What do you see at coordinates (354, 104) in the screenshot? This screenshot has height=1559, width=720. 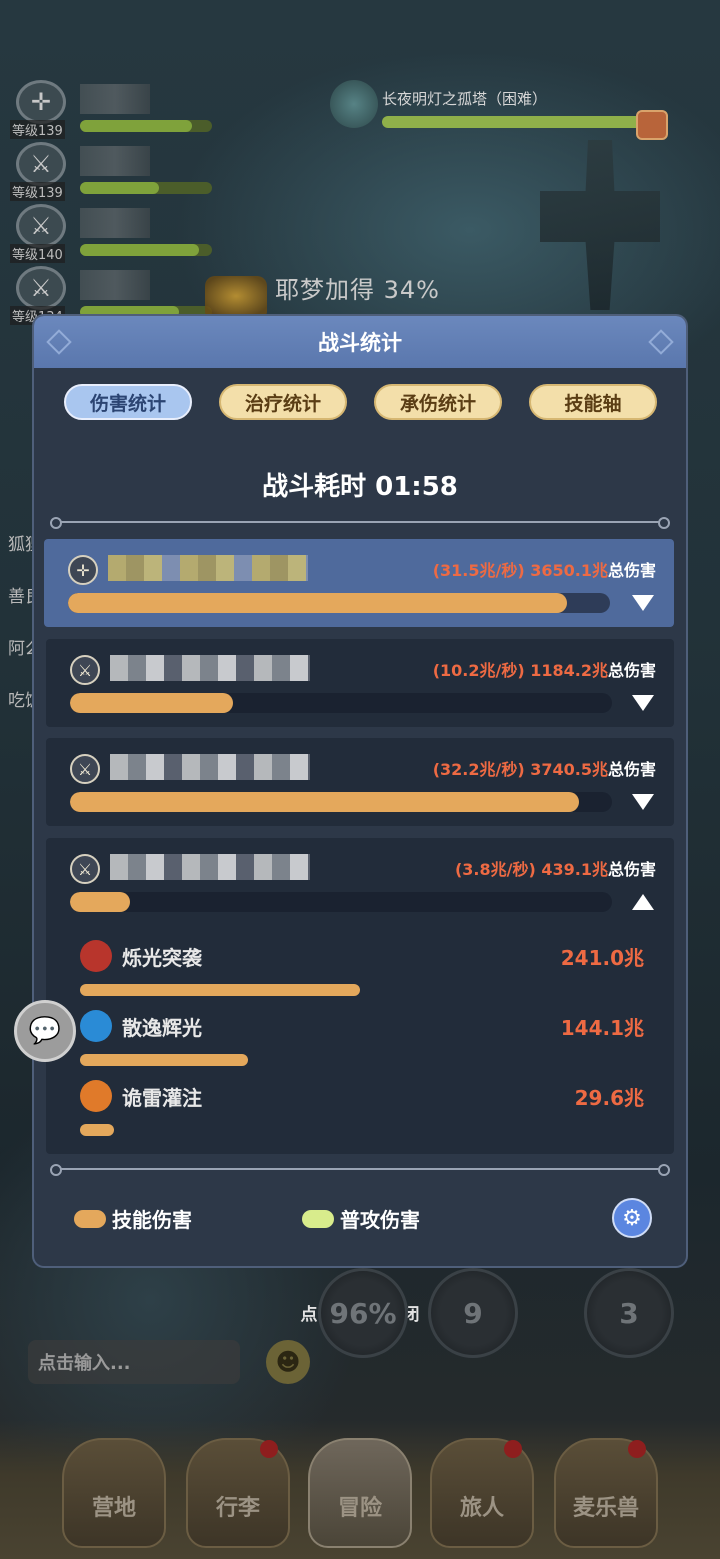 I see `boss-icon` at bounding box center [354, 104].